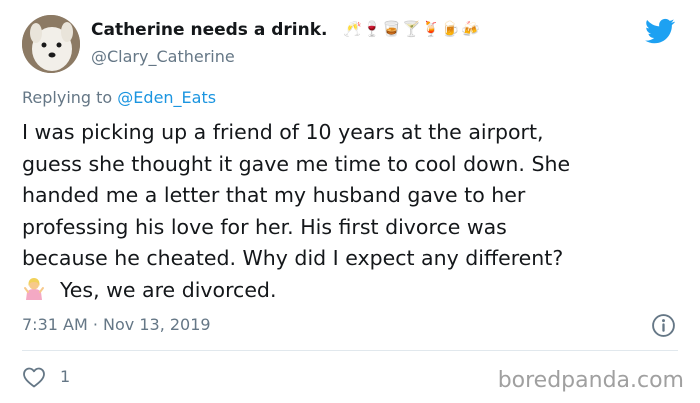 The image size is (700, 403). I want to click on user-handle: @Clary_Catherine, so click(163, 56).